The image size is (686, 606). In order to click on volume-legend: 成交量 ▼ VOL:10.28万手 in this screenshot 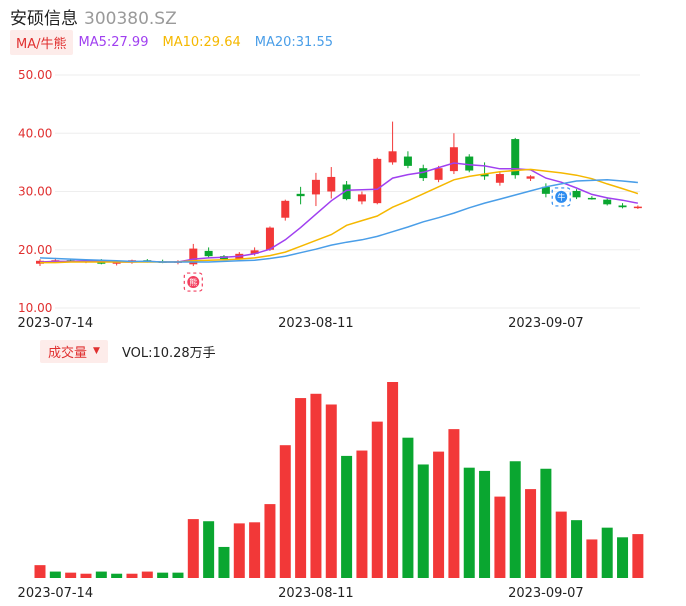, I will do `click(128, 351)`.